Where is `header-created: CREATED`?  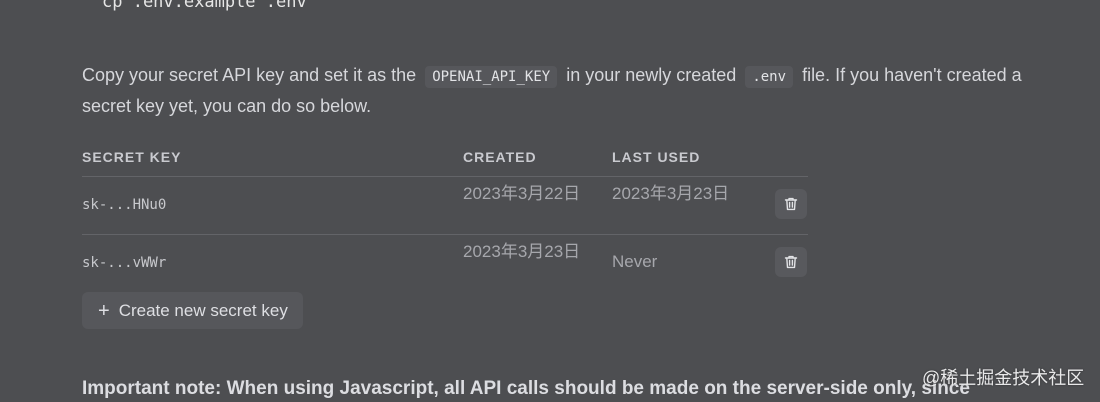
header-created: CREATED is located at coordinates (500, 157).